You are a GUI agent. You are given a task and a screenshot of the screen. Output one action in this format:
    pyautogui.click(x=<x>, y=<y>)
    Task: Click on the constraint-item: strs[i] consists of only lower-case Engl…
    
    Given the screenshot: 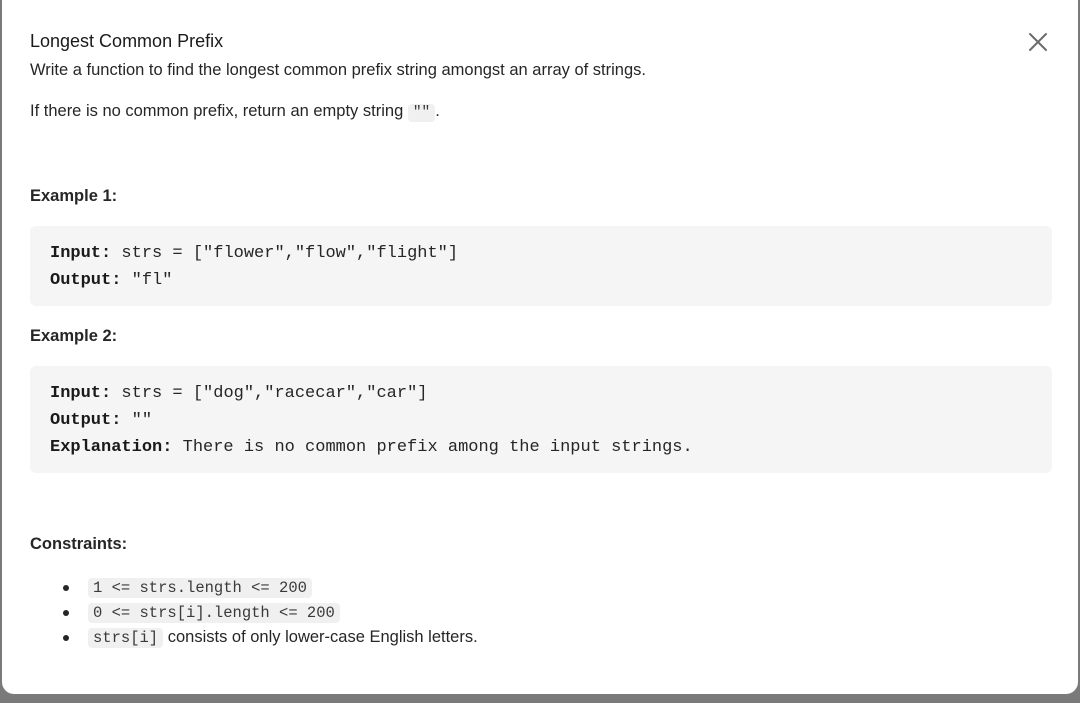 What is the action you would take?
    pyautogui.click(x=254, y=637)
    